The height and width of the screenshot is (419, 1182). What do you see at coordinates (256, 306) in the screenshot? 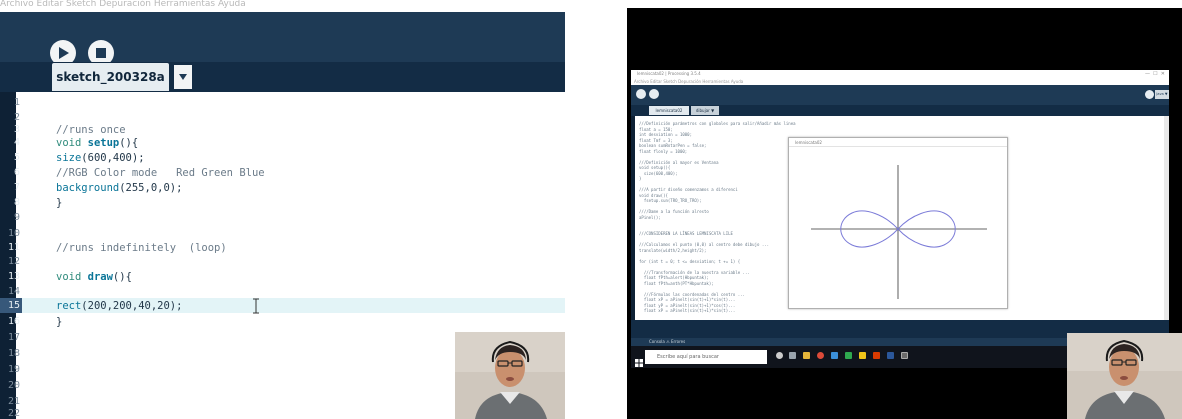
I see `text-cursor-icon` at bounding box center [256, 306].